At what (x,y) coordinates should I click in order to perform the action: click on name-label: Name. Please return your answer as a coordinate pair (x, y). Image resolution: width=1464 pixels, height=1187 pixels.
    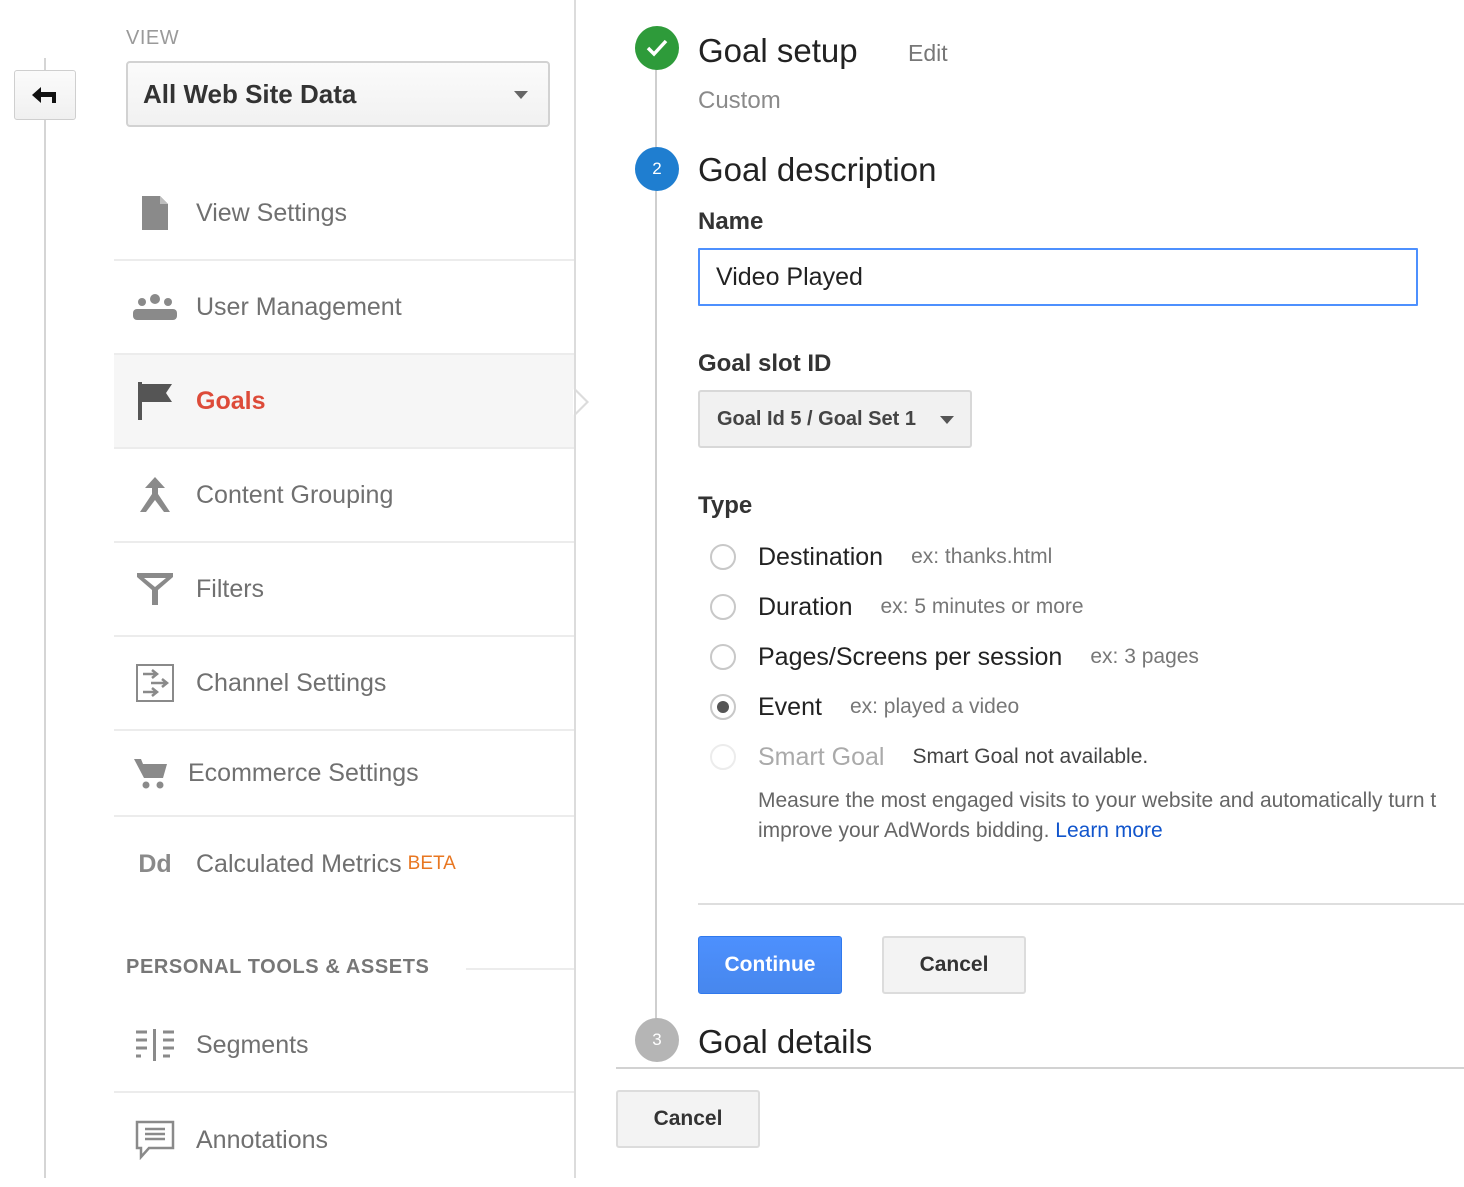
    Looking at the image, I should click on (731, 221).